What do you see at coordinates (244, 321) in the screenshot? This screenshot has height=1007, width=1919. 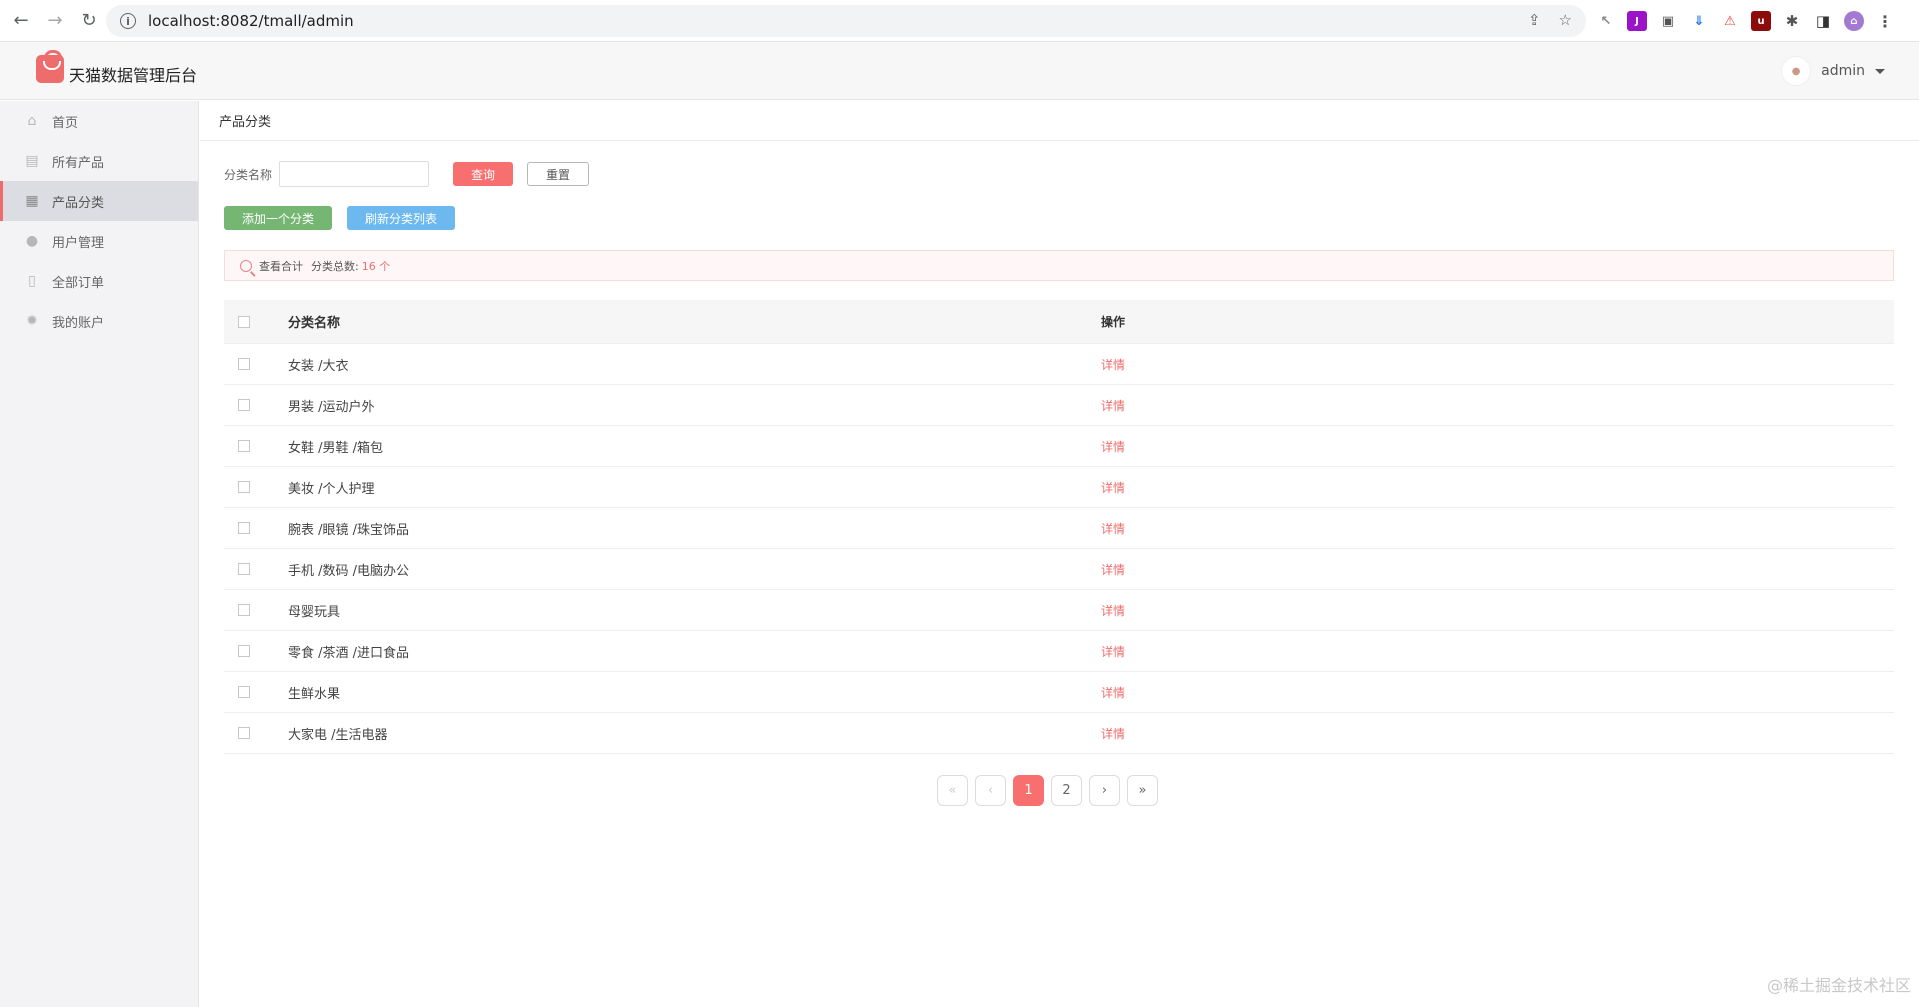 I see `select-all-checkbox` at bounding box center [244, 321].